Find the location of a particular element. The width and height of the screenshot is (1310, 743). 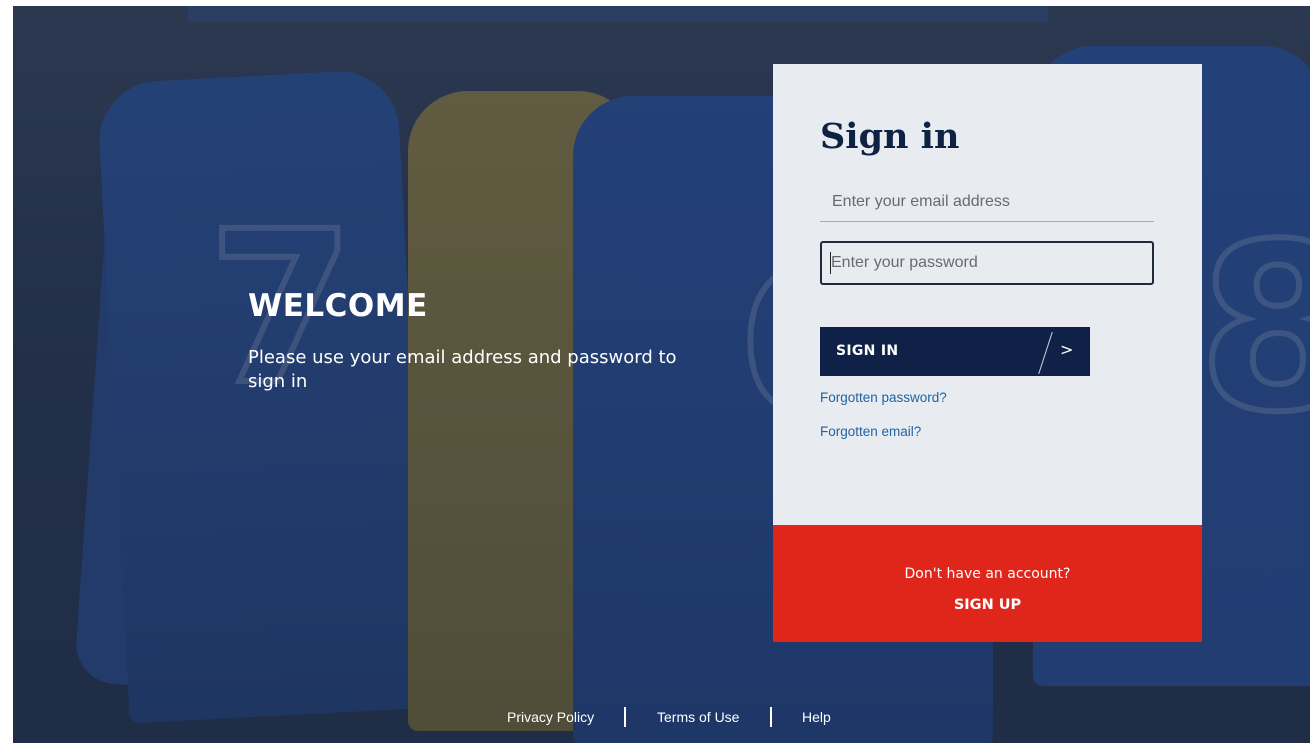

signup-link: SIGN UP is located at coordinates (987, 605).